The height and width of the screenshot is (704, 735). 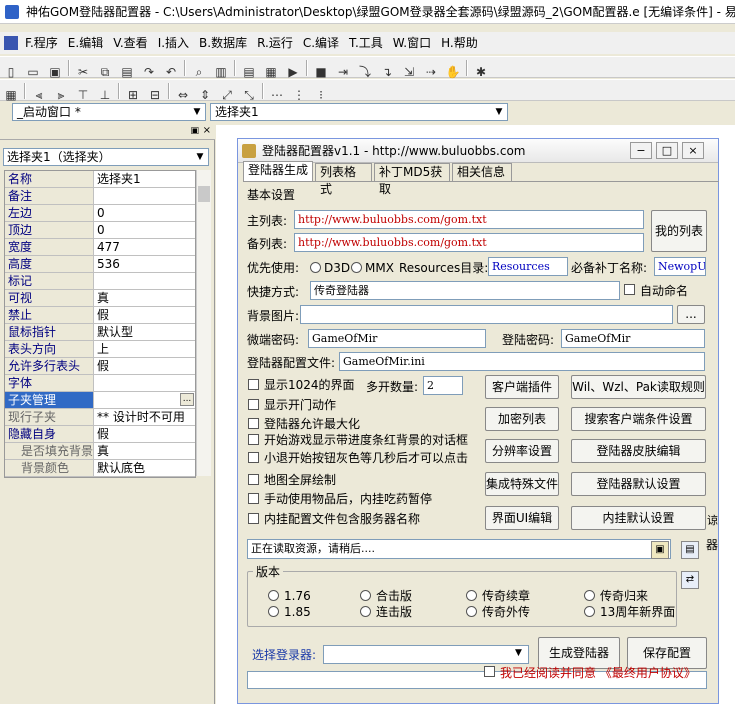 What do you see at coordinates (629, 289) in the screenshot?
I see `autoname-checkbox` at bounding box center [629, 289].